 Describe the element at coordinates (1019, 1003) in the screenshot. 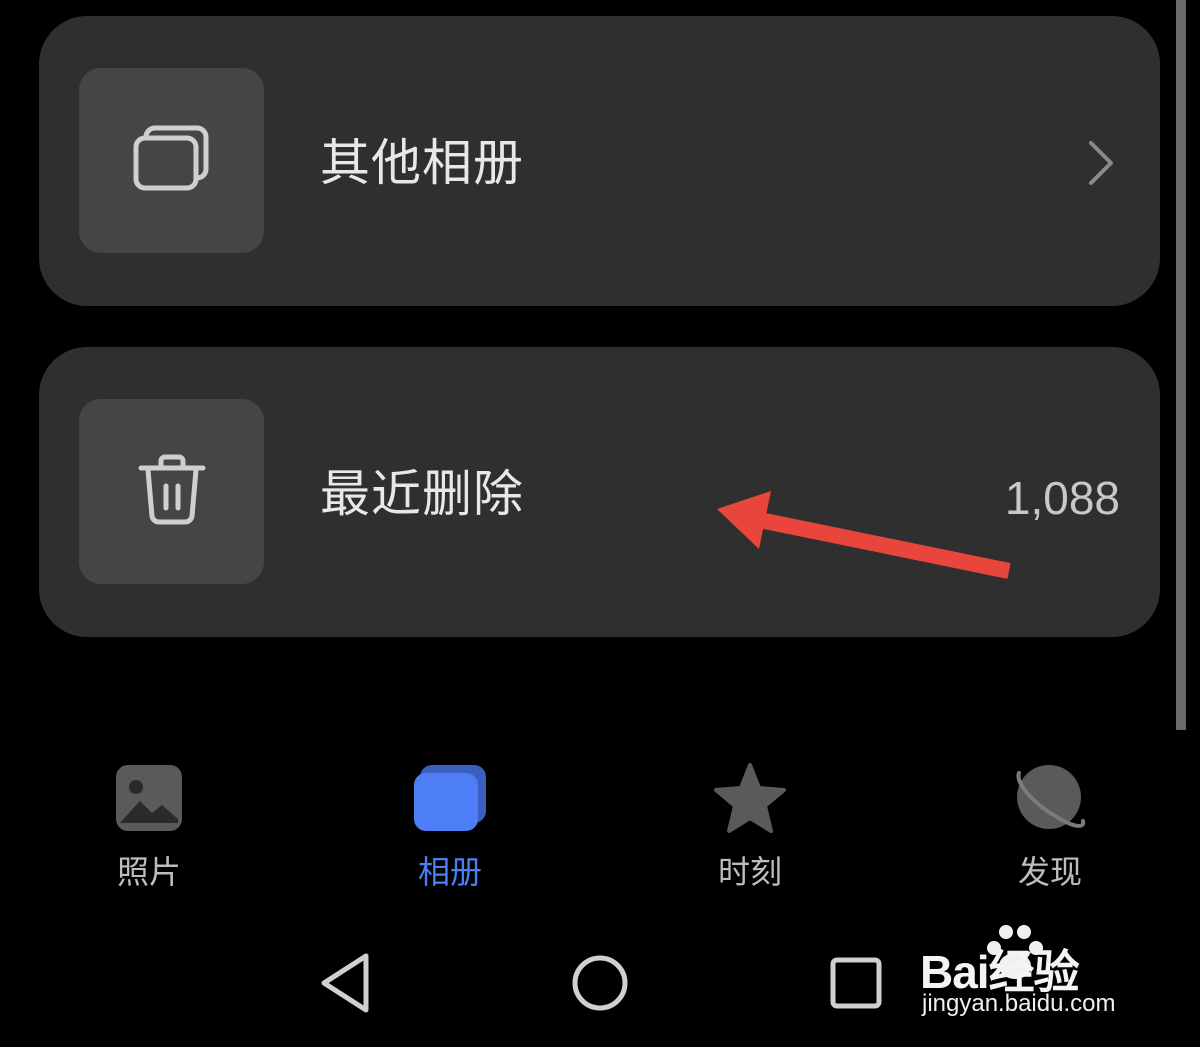

I see `watermark-url: jingyan.baidu.com` at that location.